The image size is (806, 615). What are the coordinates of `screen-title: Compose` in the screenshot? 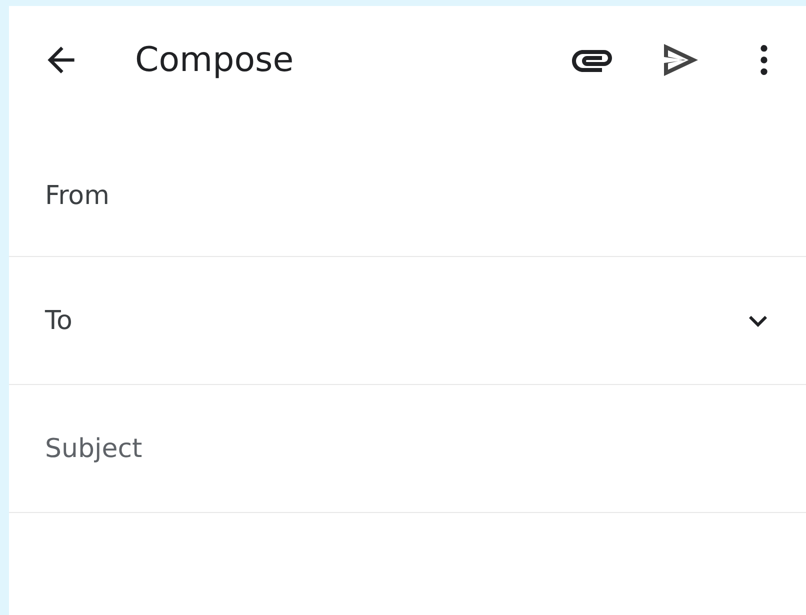 It's located at (215, 60).